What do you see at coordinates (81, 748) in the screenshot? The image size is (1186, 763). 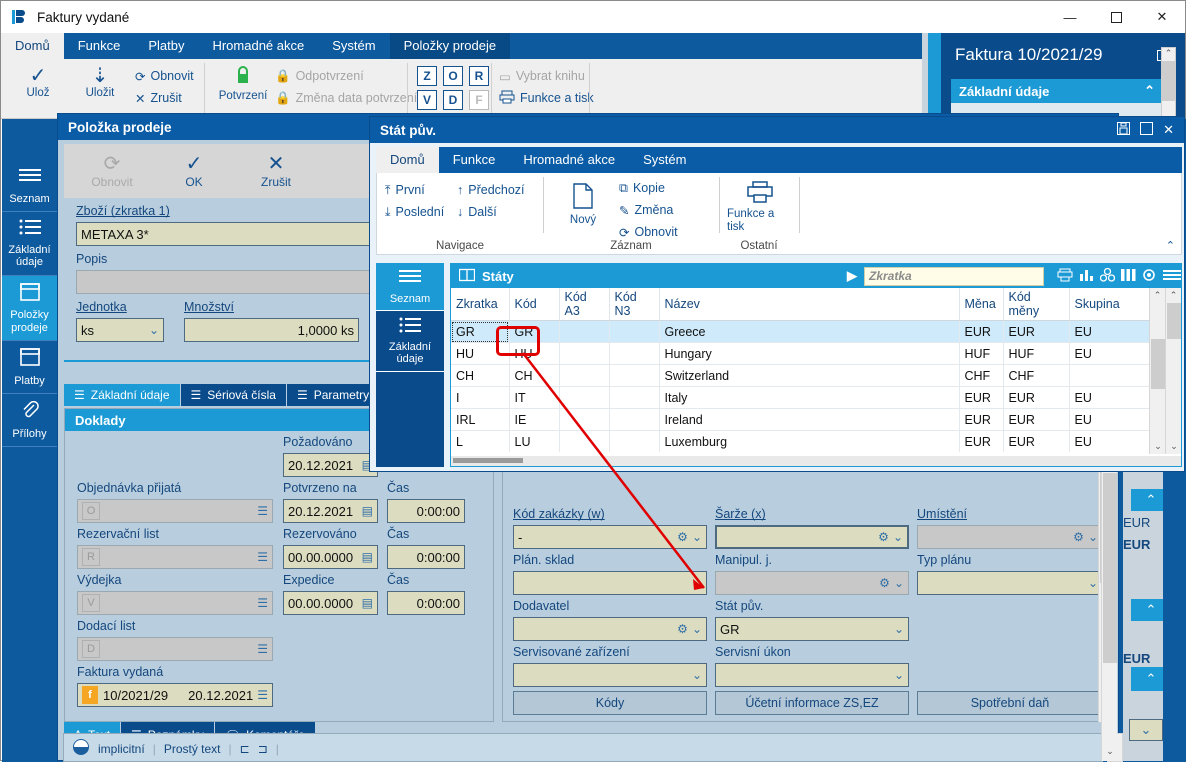 I see `font-color-icon` at bounding box center [81, 748].